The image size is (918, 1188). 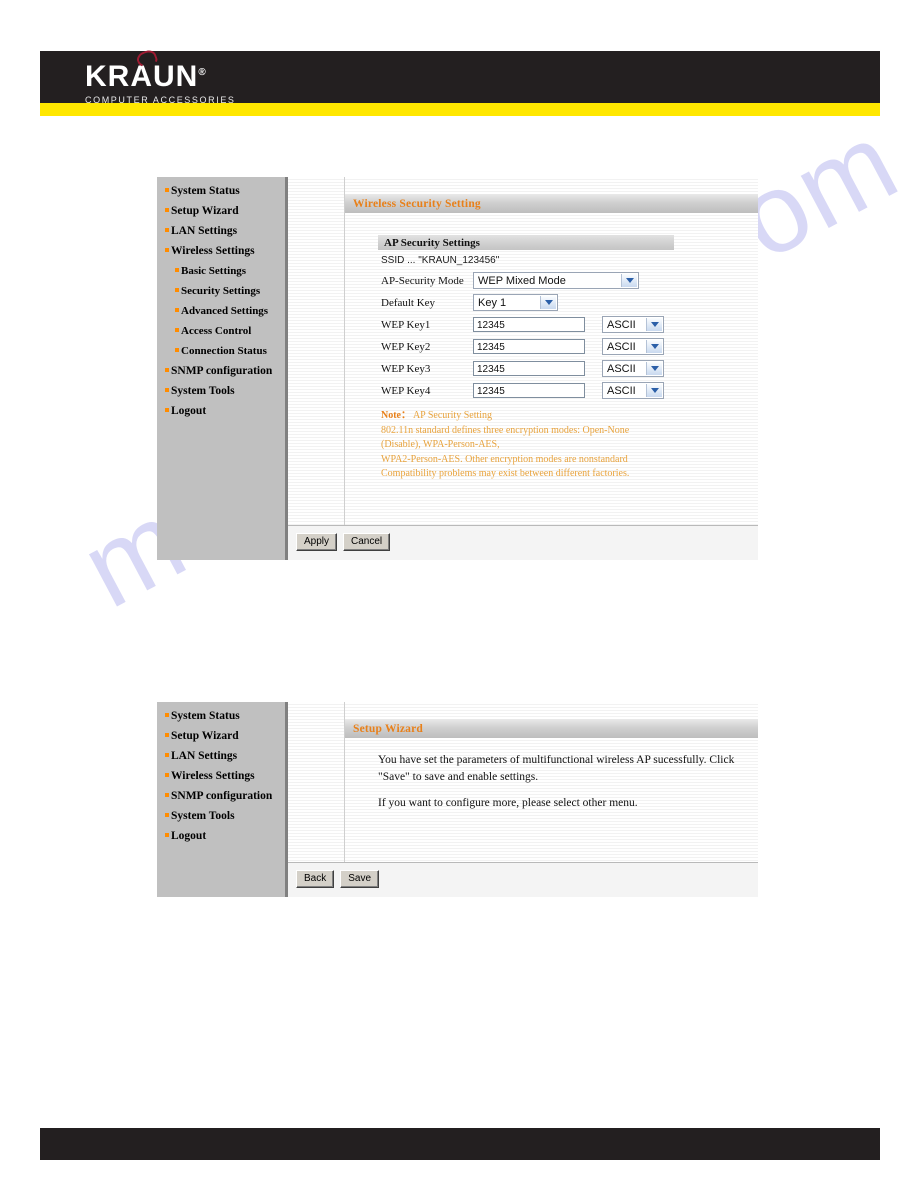 What do you see at coordinates (317, 542) in the screenshot?
I see `apply-button: Apply` at bounding box center [317, 542].